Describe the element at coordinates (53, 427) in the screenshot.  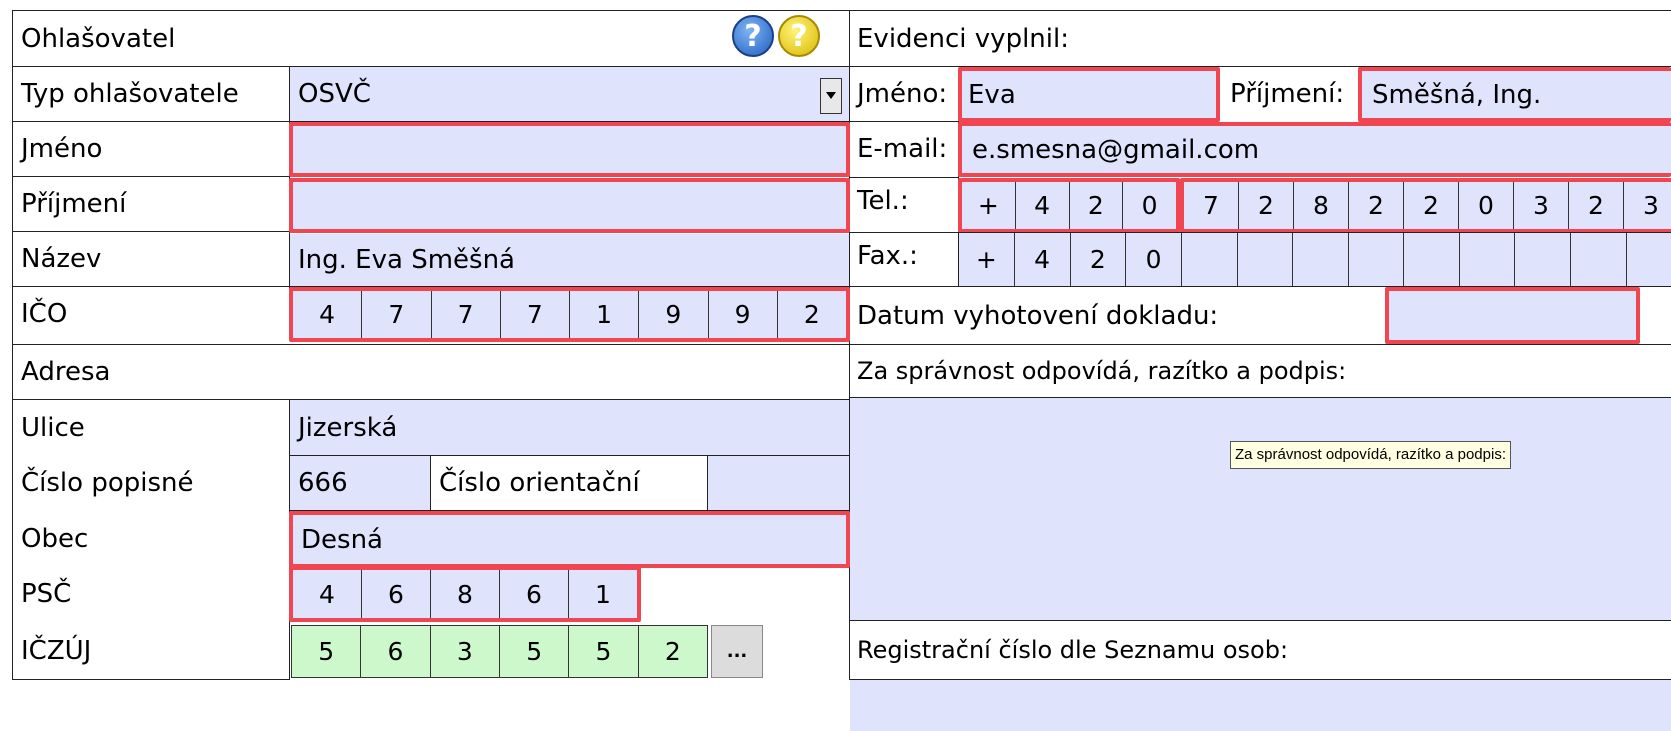
I see `ulice-label: Ulice` at that location.